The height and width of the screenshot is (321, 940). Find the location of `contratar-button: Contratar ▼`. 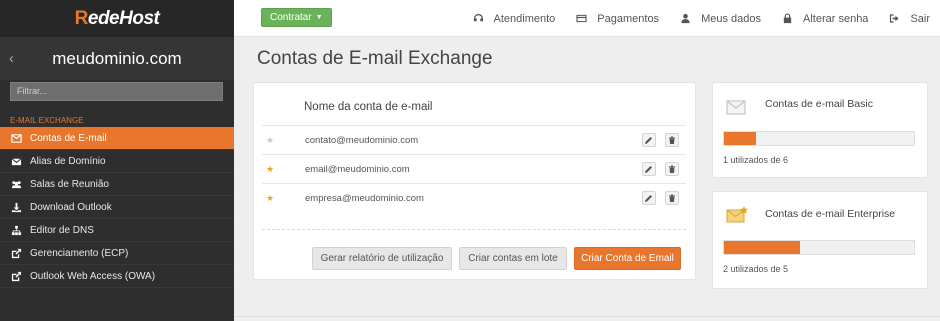

contratar-button: Contratar ▼ is located at coordinates (296, 17).